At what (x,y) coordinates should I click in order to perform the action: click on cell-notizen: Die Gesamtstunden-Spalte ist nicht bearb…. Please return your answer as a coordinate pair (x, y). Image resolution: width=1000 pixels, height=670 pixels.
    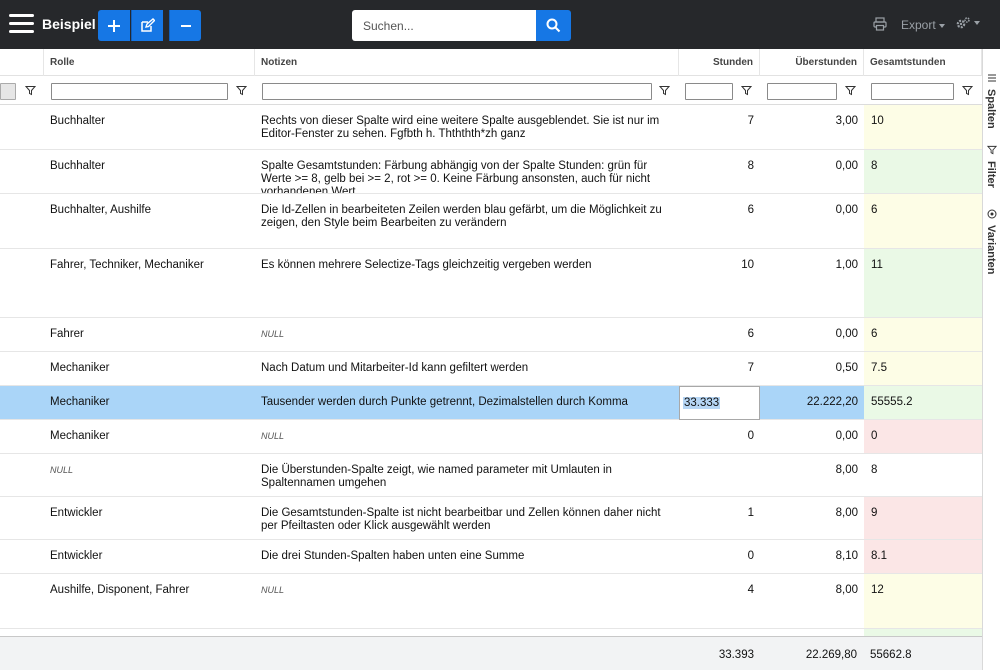
    Looking at the image, I should click on (467, 518).